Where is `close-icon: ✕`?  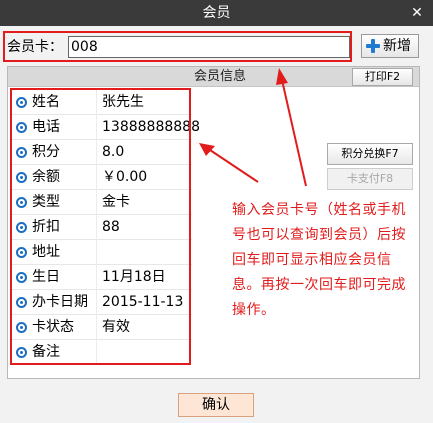 close-icon: ✕ is located at coordinates (417, 13).